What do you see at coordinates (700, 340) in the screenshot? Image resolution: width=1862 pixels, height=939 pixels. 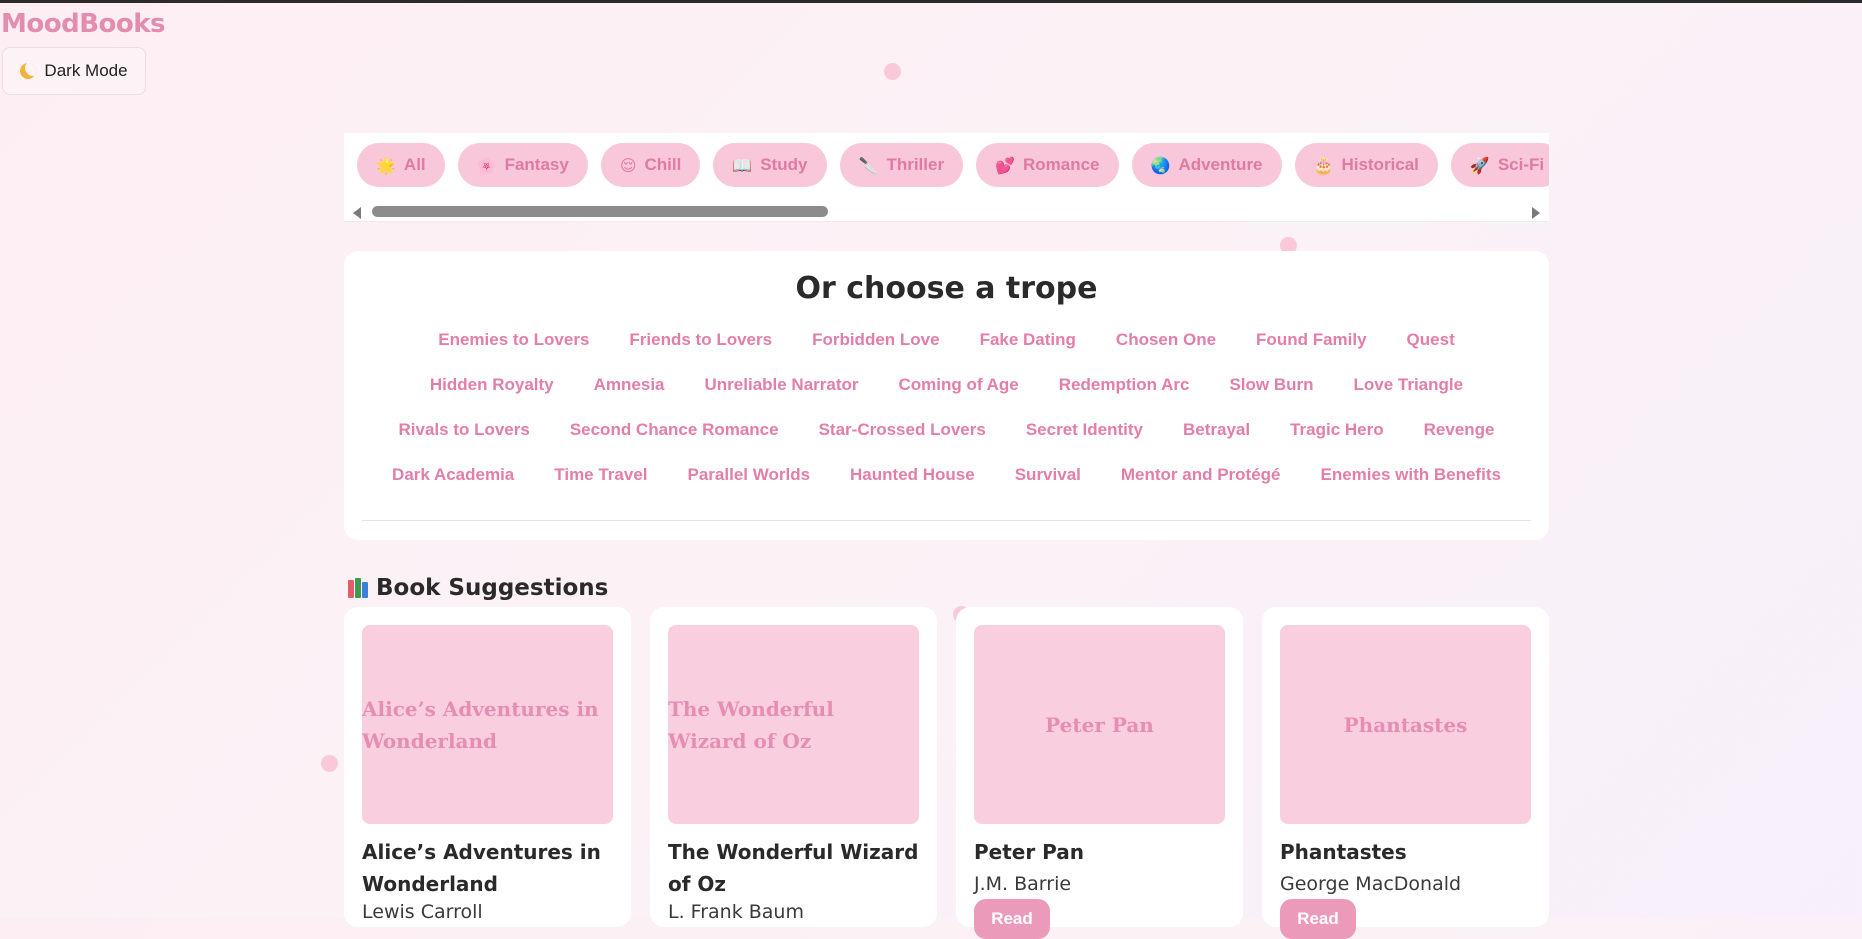 I see `trope-link: Friends to Lovers` at bounding box center [700, 340].